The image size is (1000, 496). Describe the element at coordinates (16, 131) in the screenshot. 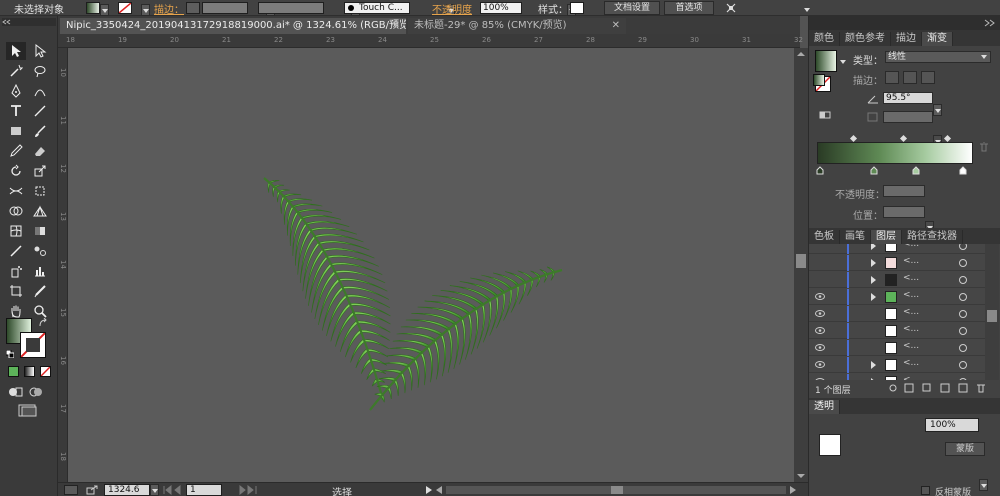

I see `rectangle-tool-icon` at that location.